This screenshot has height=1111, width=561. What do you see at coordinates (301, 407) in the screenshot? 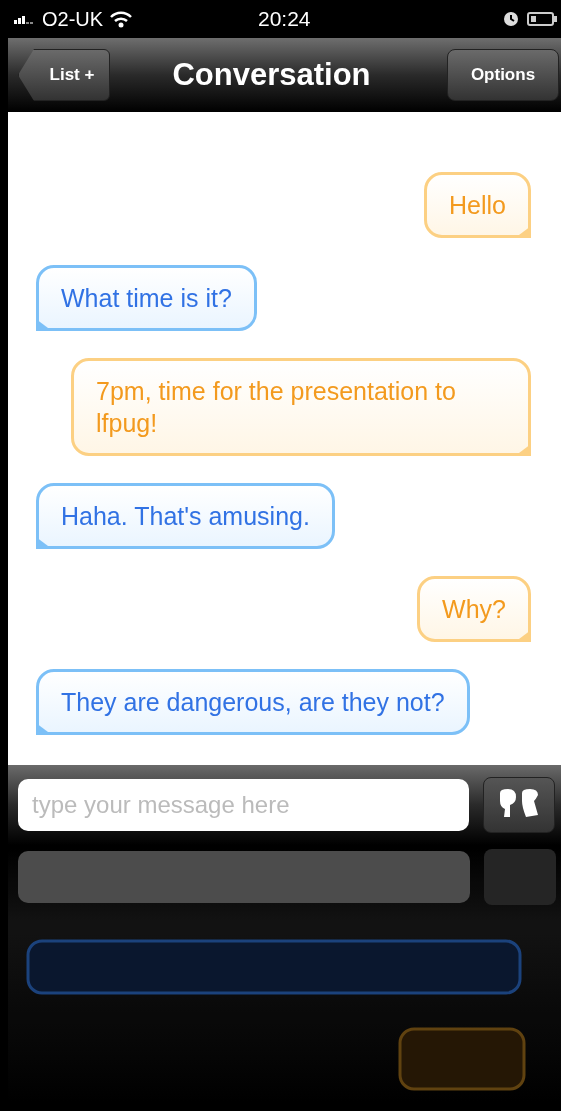
I see `sent-message-bubble: 7pm, time for the presentation to lfpug!` at bounding box center [301, 407].